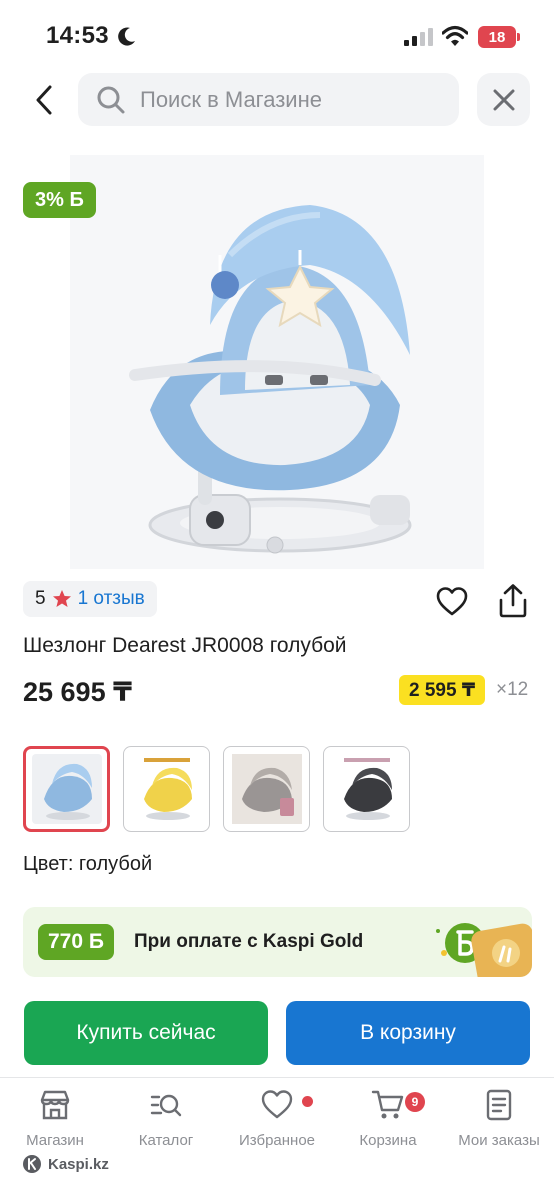 The image size is (554, 1200). Describe the element at coordinates (78, 1164) in the screenshot. I see `brand-name: Kaspi.kz` at that location.